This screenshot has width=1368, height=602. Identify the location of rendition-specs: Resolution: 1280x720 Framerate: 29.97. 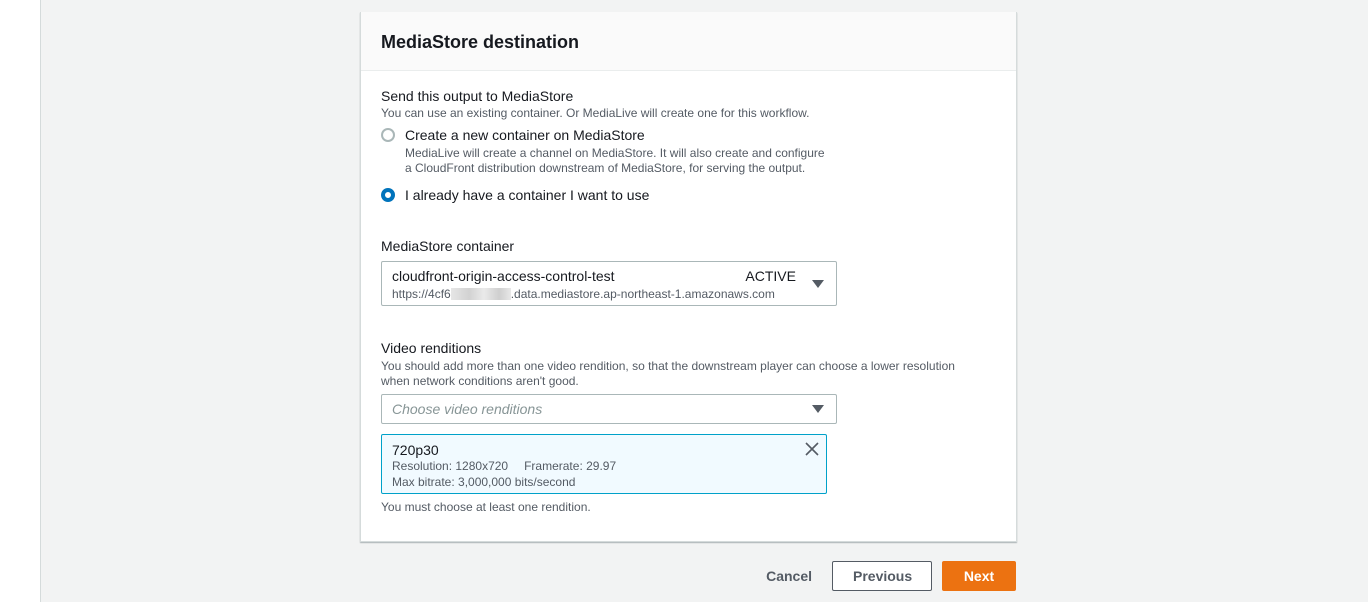
(604, 466).